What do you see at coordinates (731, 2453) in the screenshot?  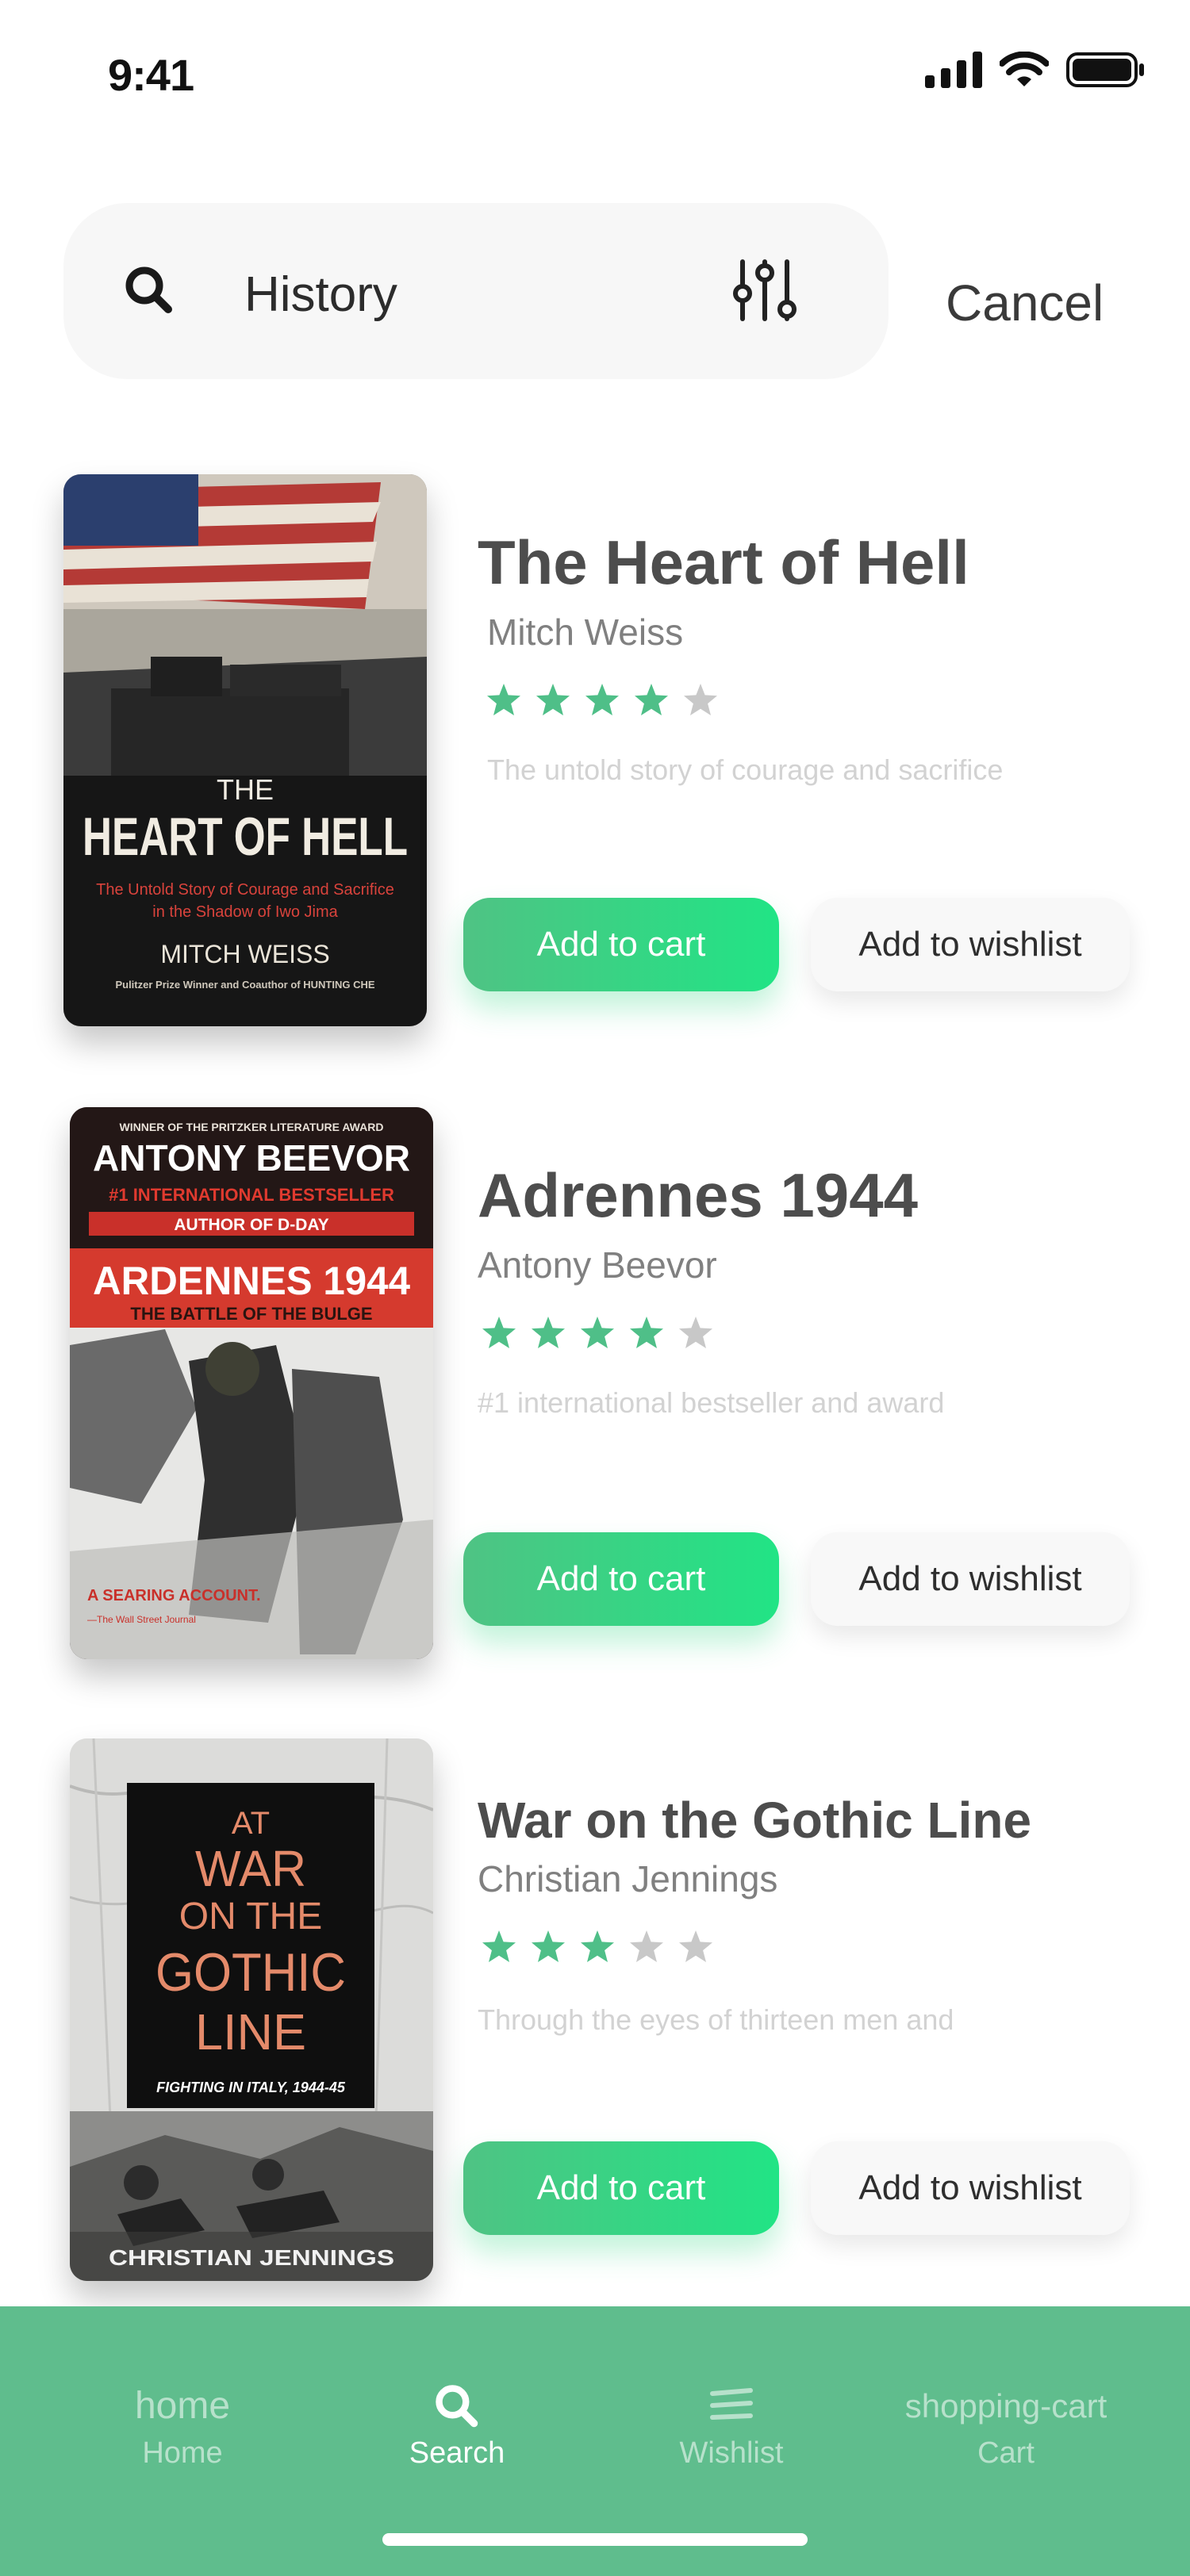 I see `tab-label: Wishlist` at bounding box center [731, 2453].